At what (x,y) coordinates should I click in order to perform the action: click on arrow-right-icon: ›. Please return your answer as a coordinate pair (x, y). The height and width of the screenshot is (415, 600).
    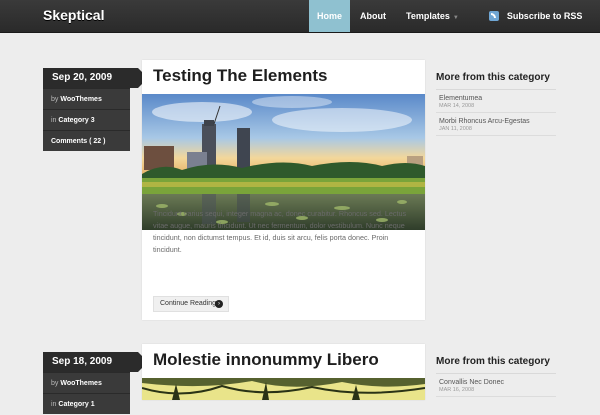
    Looking at the image, I should click on (219, 304).